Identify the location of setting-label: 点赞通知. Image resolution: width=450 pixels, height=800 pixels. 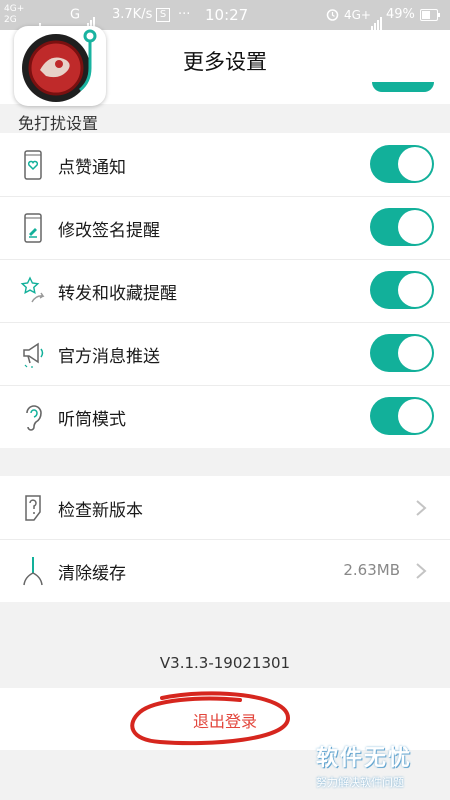
(92, 168).